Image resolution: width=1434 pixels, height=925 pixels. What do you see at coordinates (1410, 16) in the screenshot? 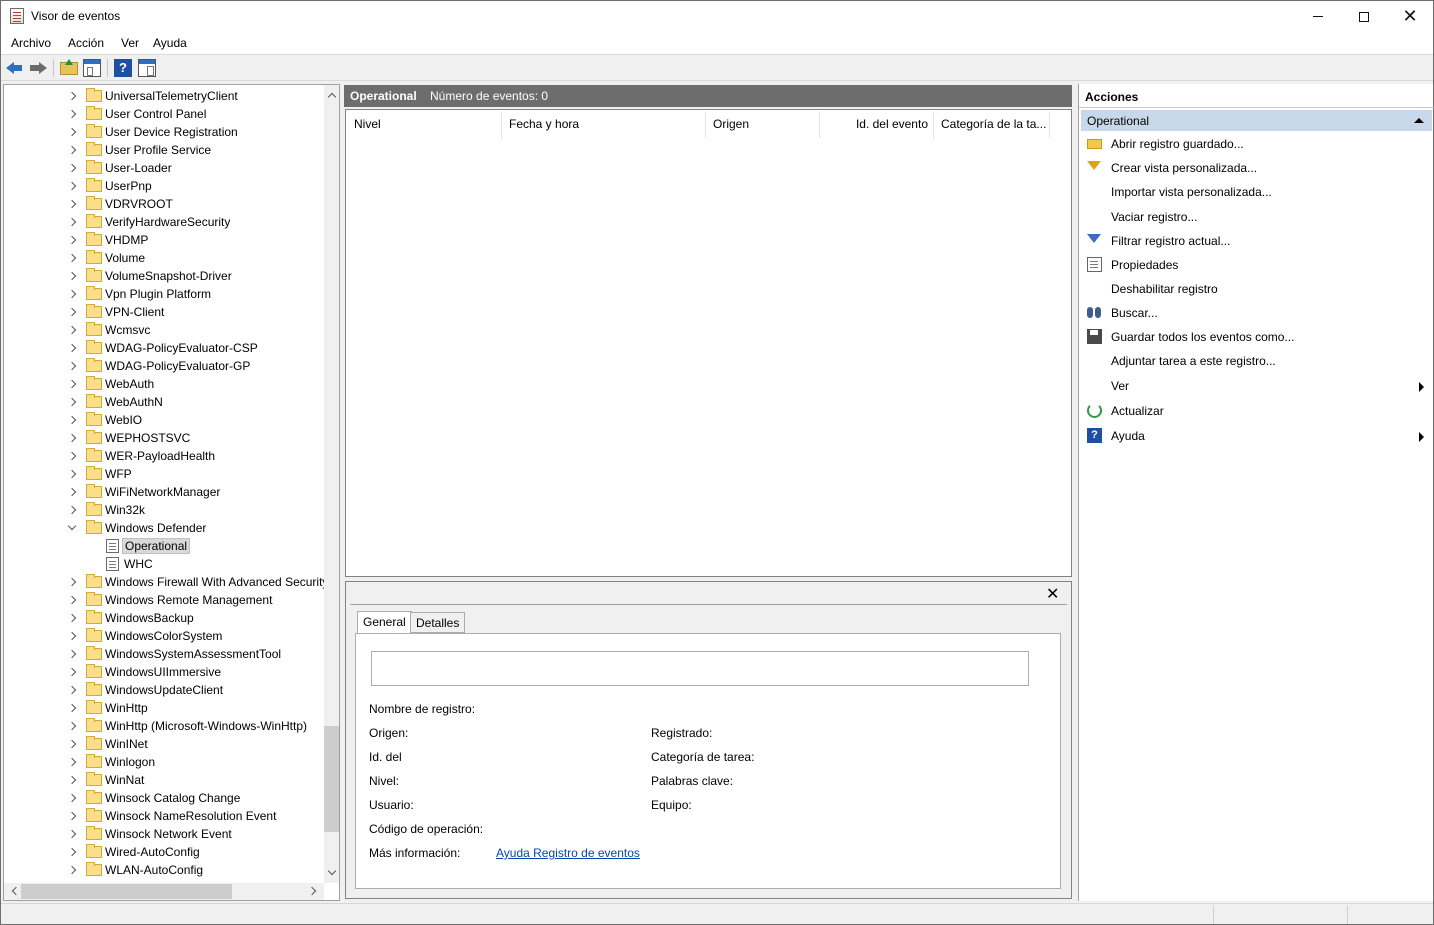
I see `close-window-button: ✕` at bounding box center [1410, 16].